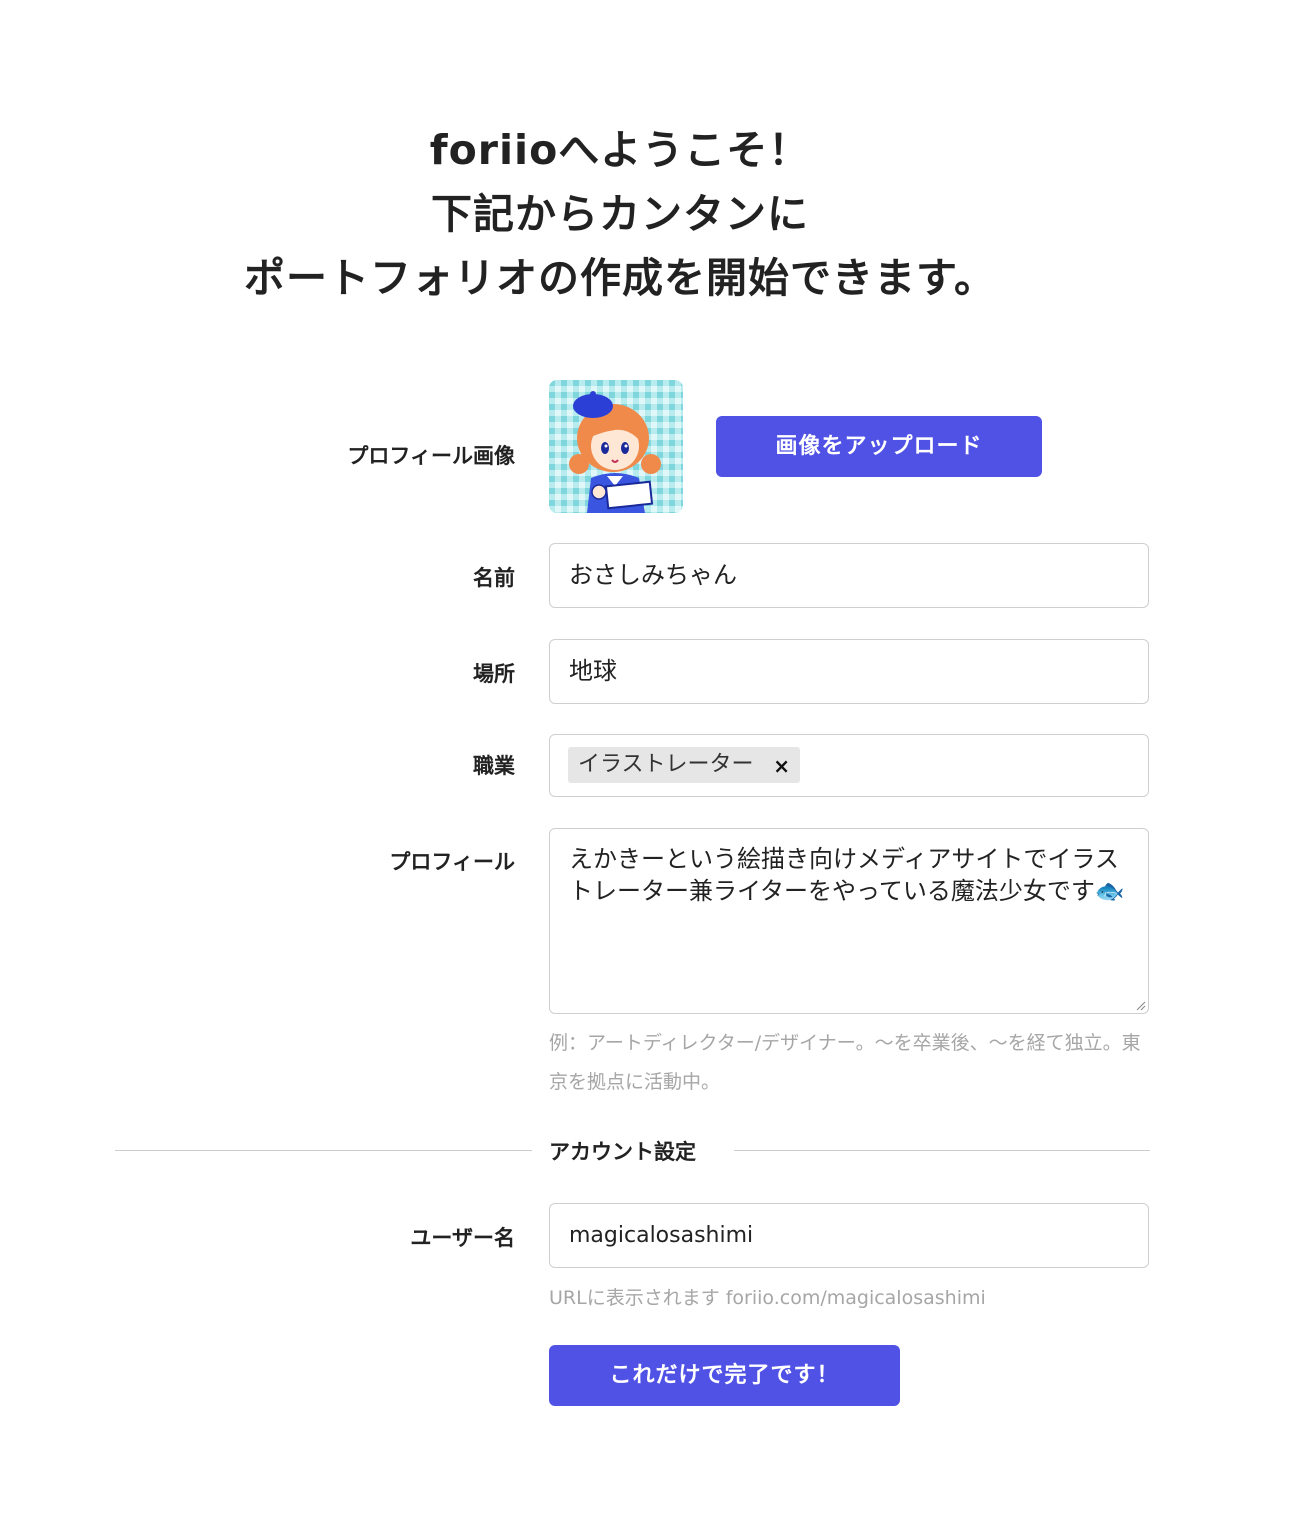 The height and width of the screenshot is (1536, 1310). What do you see at coordinates (666, 764) in the screenshot?
I see `occupation-tag-label: イラストレーター` at bounding box center [666, 764].